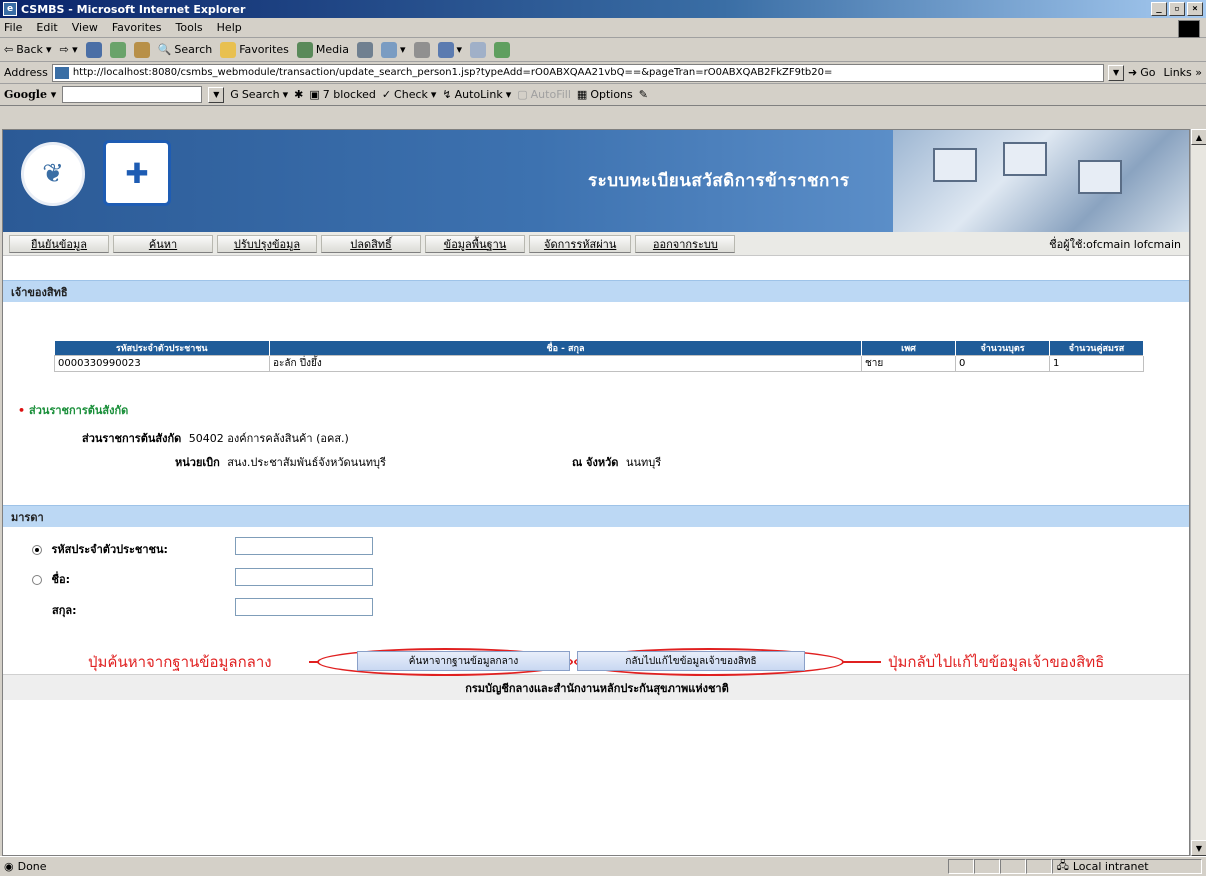 This screenshot has width=1206, height=876. Describe the element at coordinates (1198, 848) in the screenshot. I see `scroll-down-button: ▼` at that location.